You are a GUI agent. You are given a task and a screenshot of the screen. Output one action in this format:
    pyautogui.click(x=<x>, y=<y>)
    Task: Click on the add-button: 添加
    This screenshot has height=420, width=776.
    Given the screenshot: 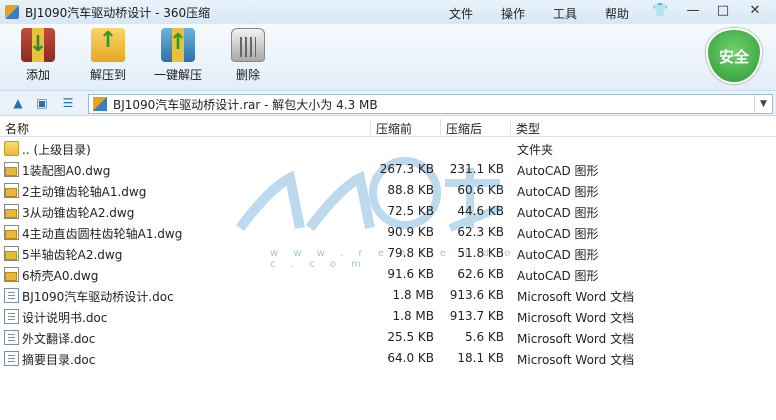 What is the action you would take?
    pyautogui.click(x=38, y=58)
    